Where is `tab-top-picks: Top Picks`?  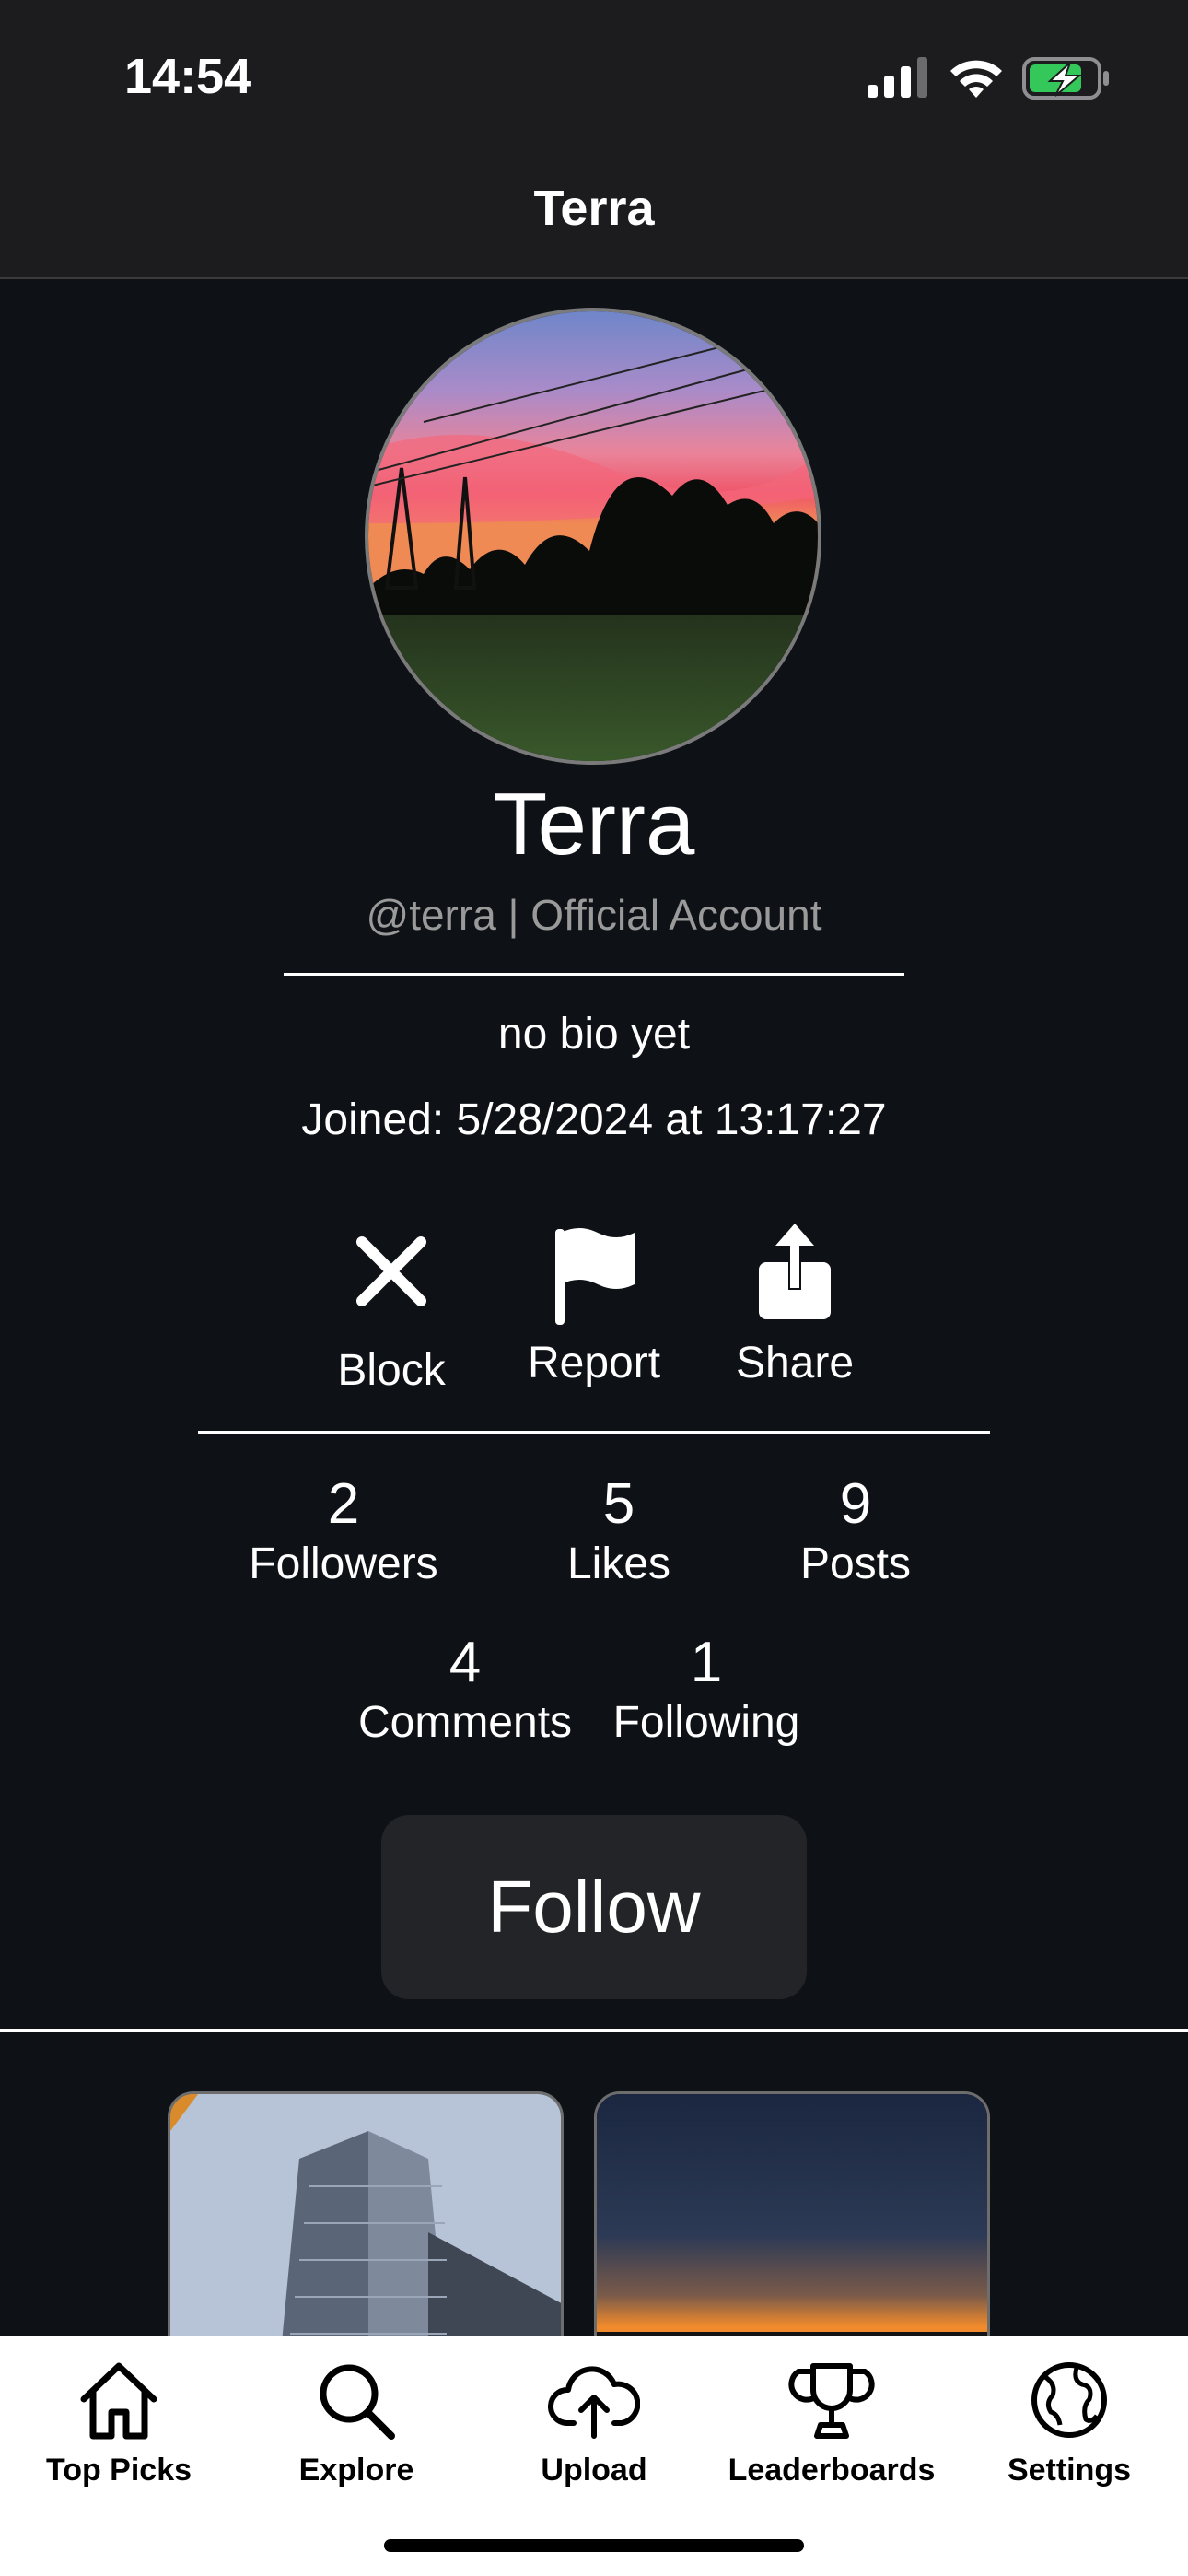
tab-top-picks: Top Picks is located at coordinates (119, 2428).